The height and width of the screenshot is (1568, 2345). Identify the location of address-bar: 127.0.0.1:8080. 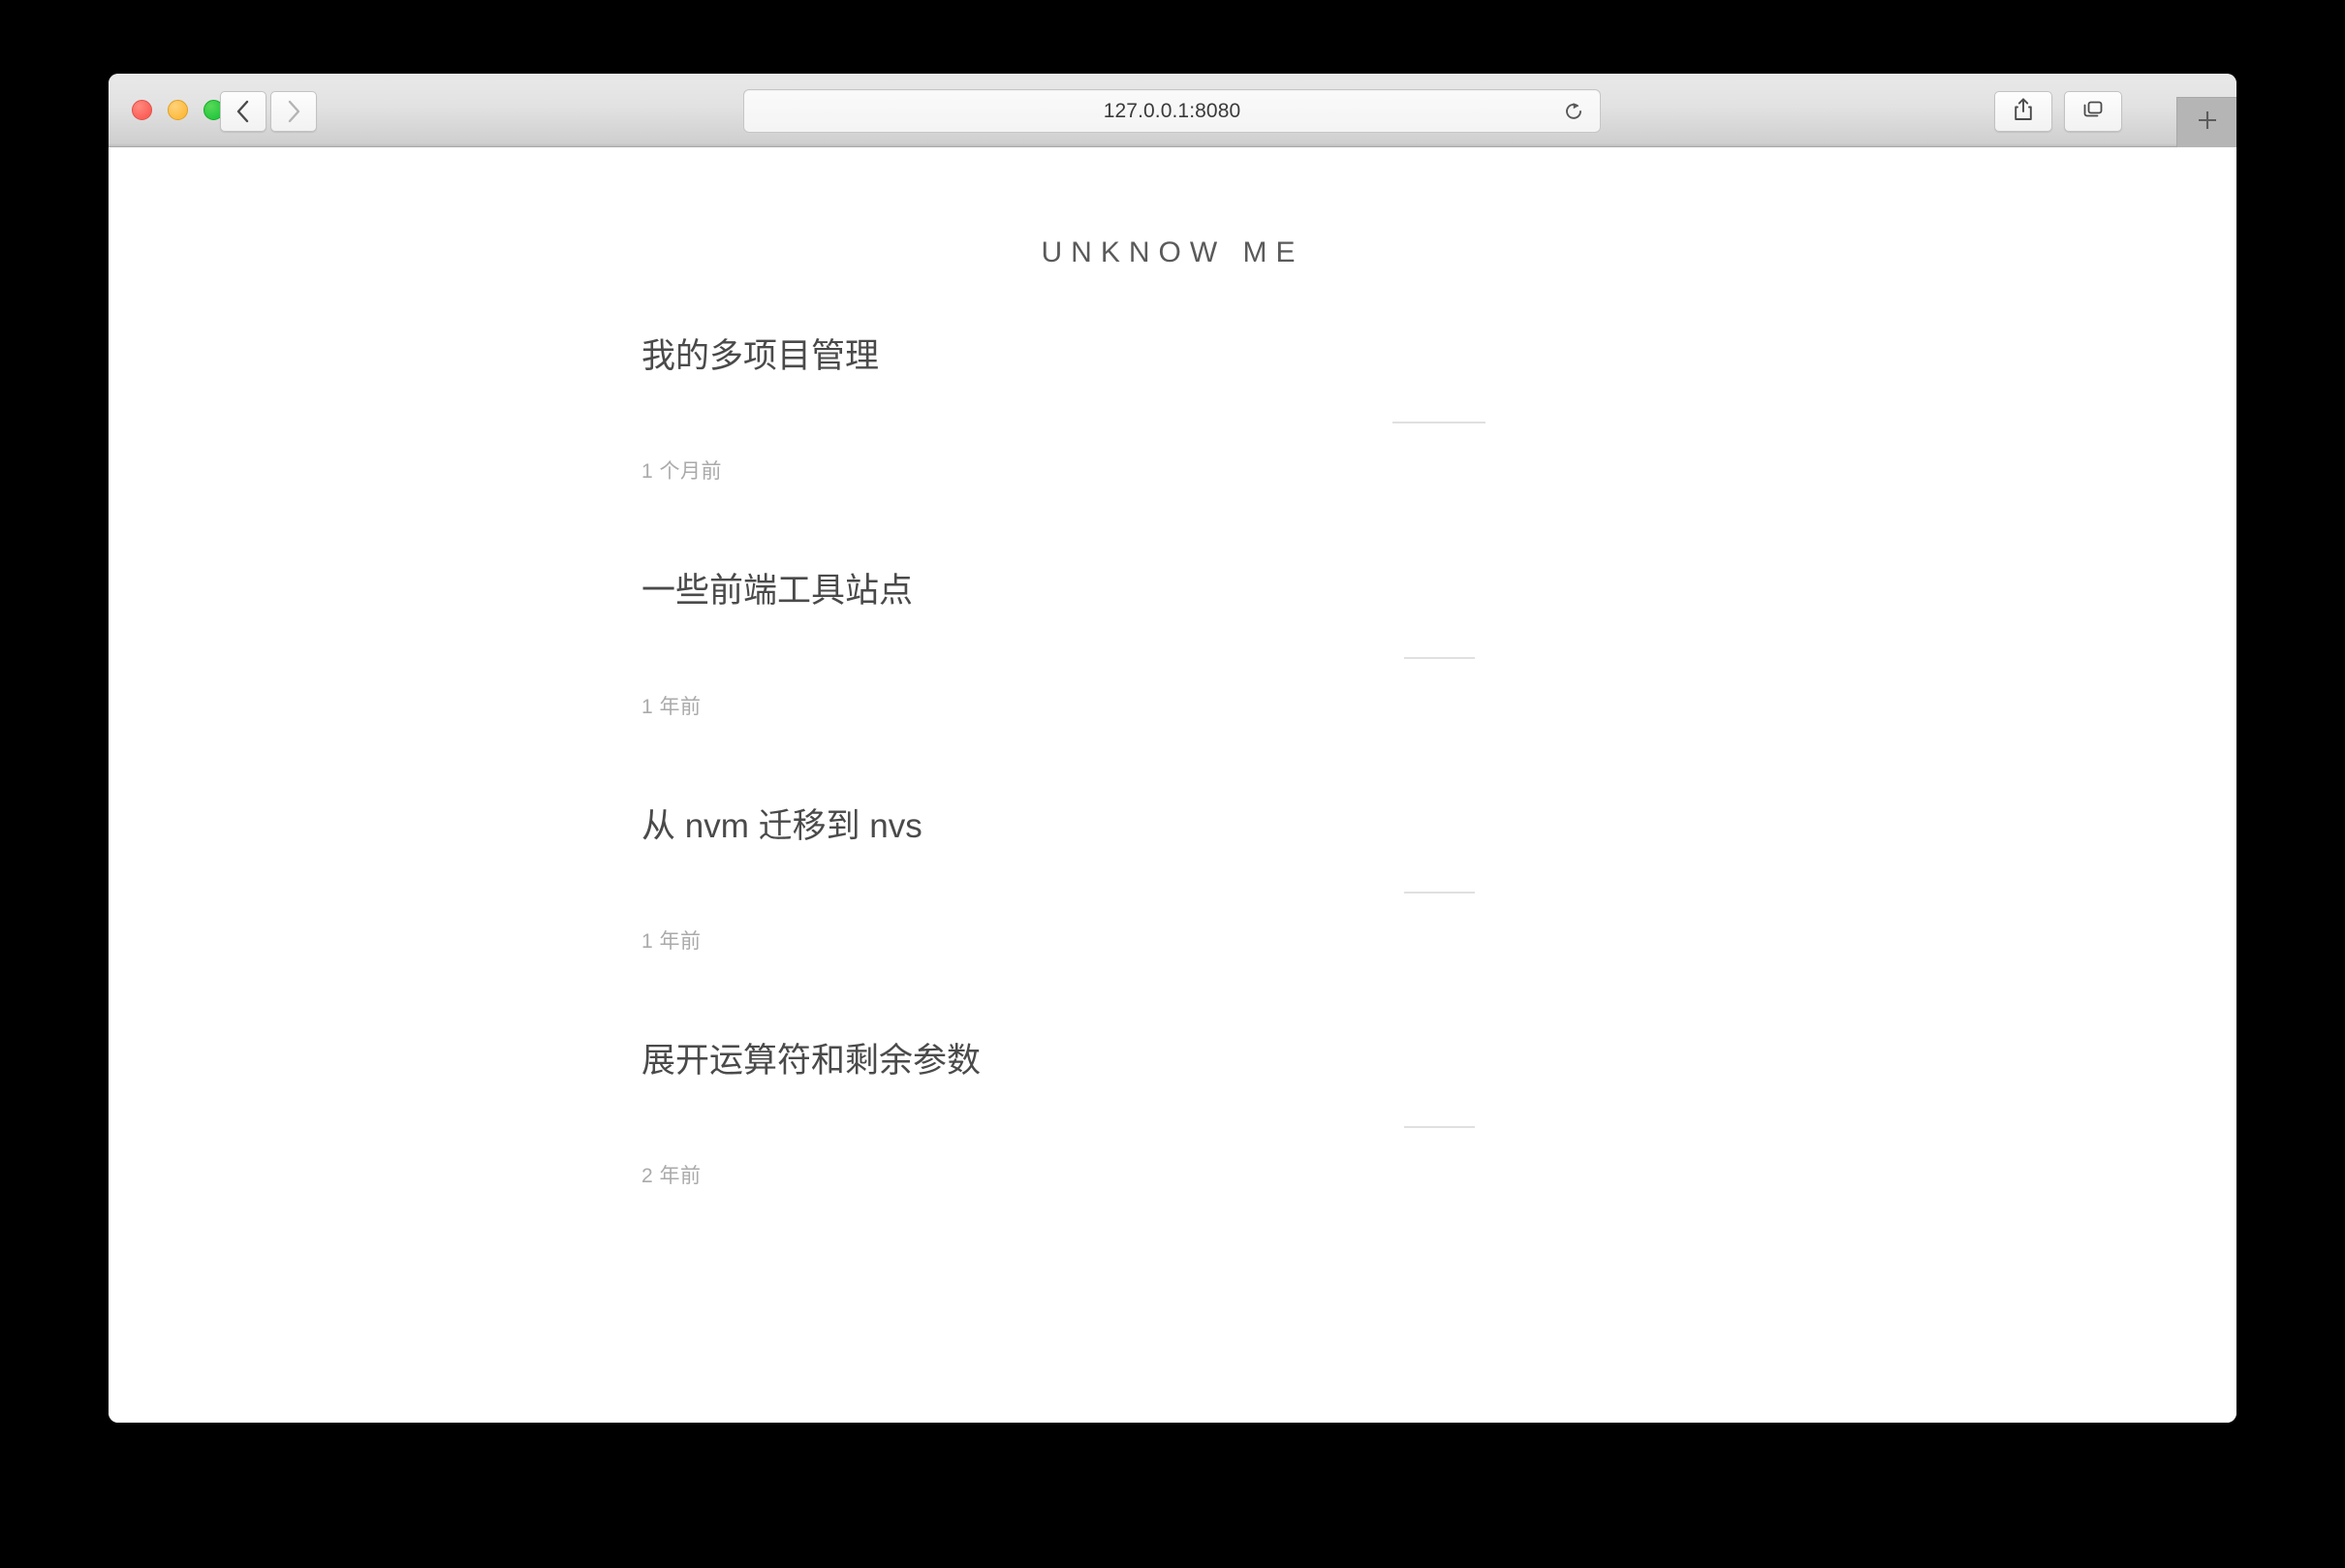
(1172, 111).